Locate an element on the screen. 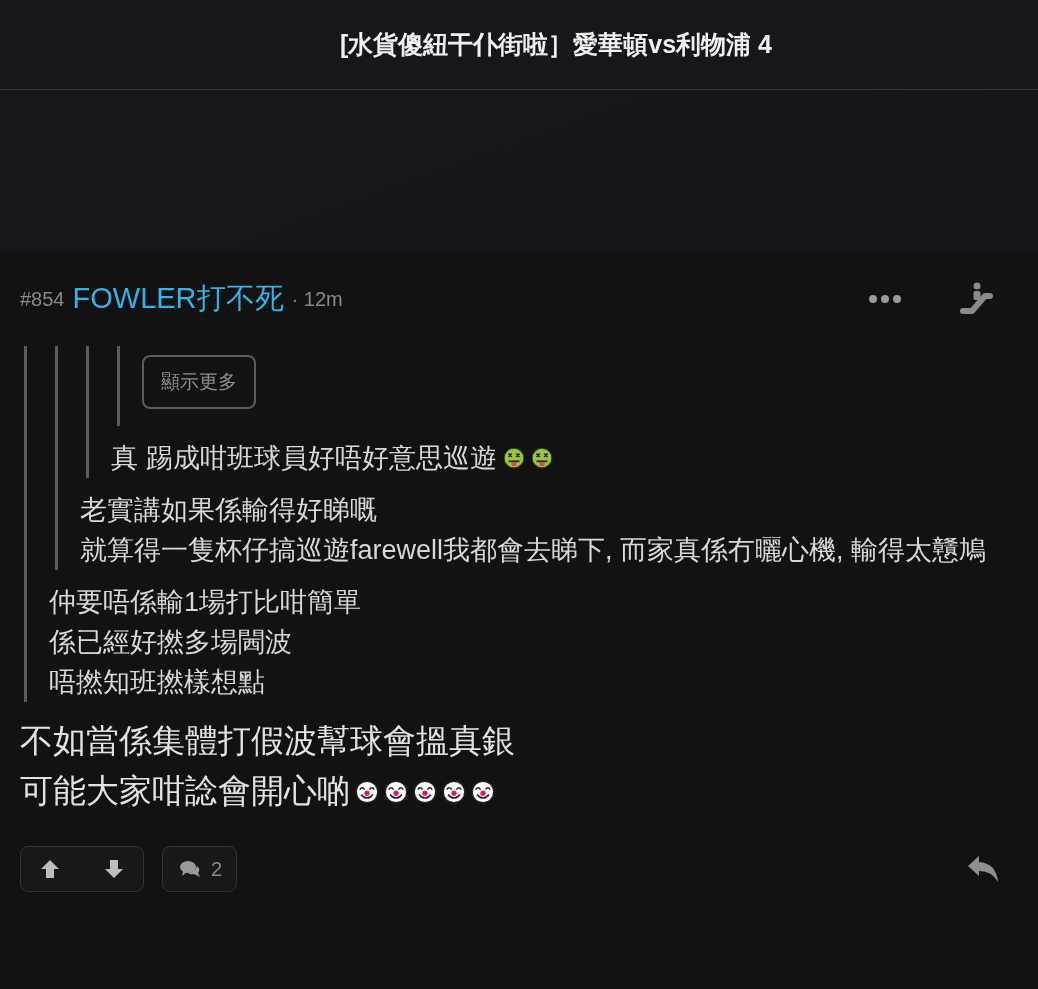 The width and height of the screenshot is (1038, 989). author-name: FOWLER打不死 is located at coordinates (178, 299).